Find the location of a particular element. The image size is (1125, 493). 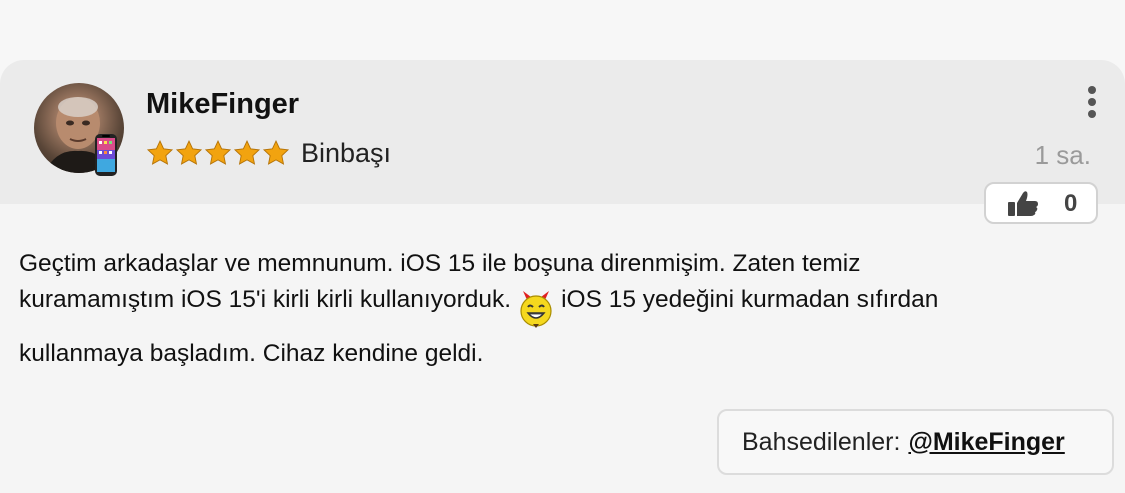

vertical-ellipsis-icon is located at coordinates (1092, 102).